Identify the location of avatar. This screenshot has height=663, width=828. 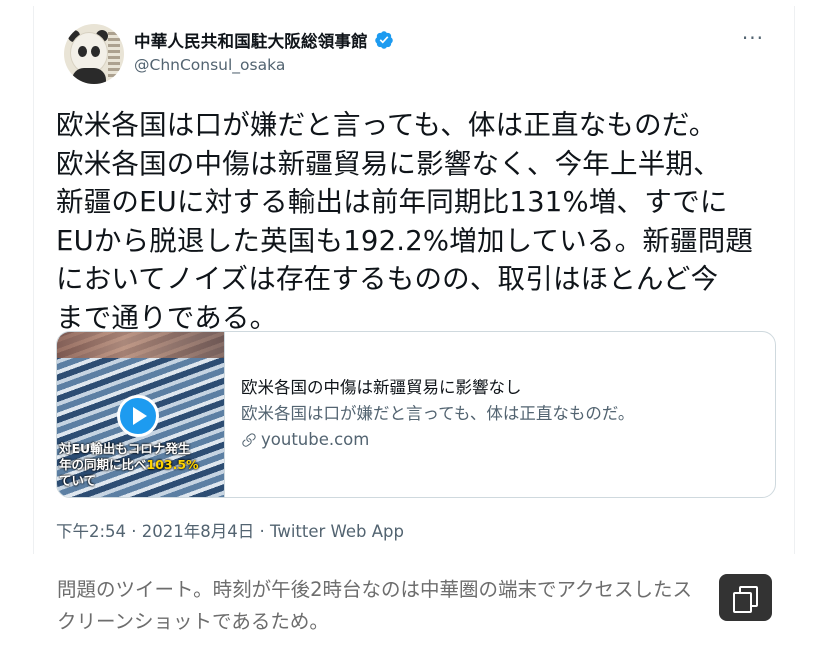
(94, 54).